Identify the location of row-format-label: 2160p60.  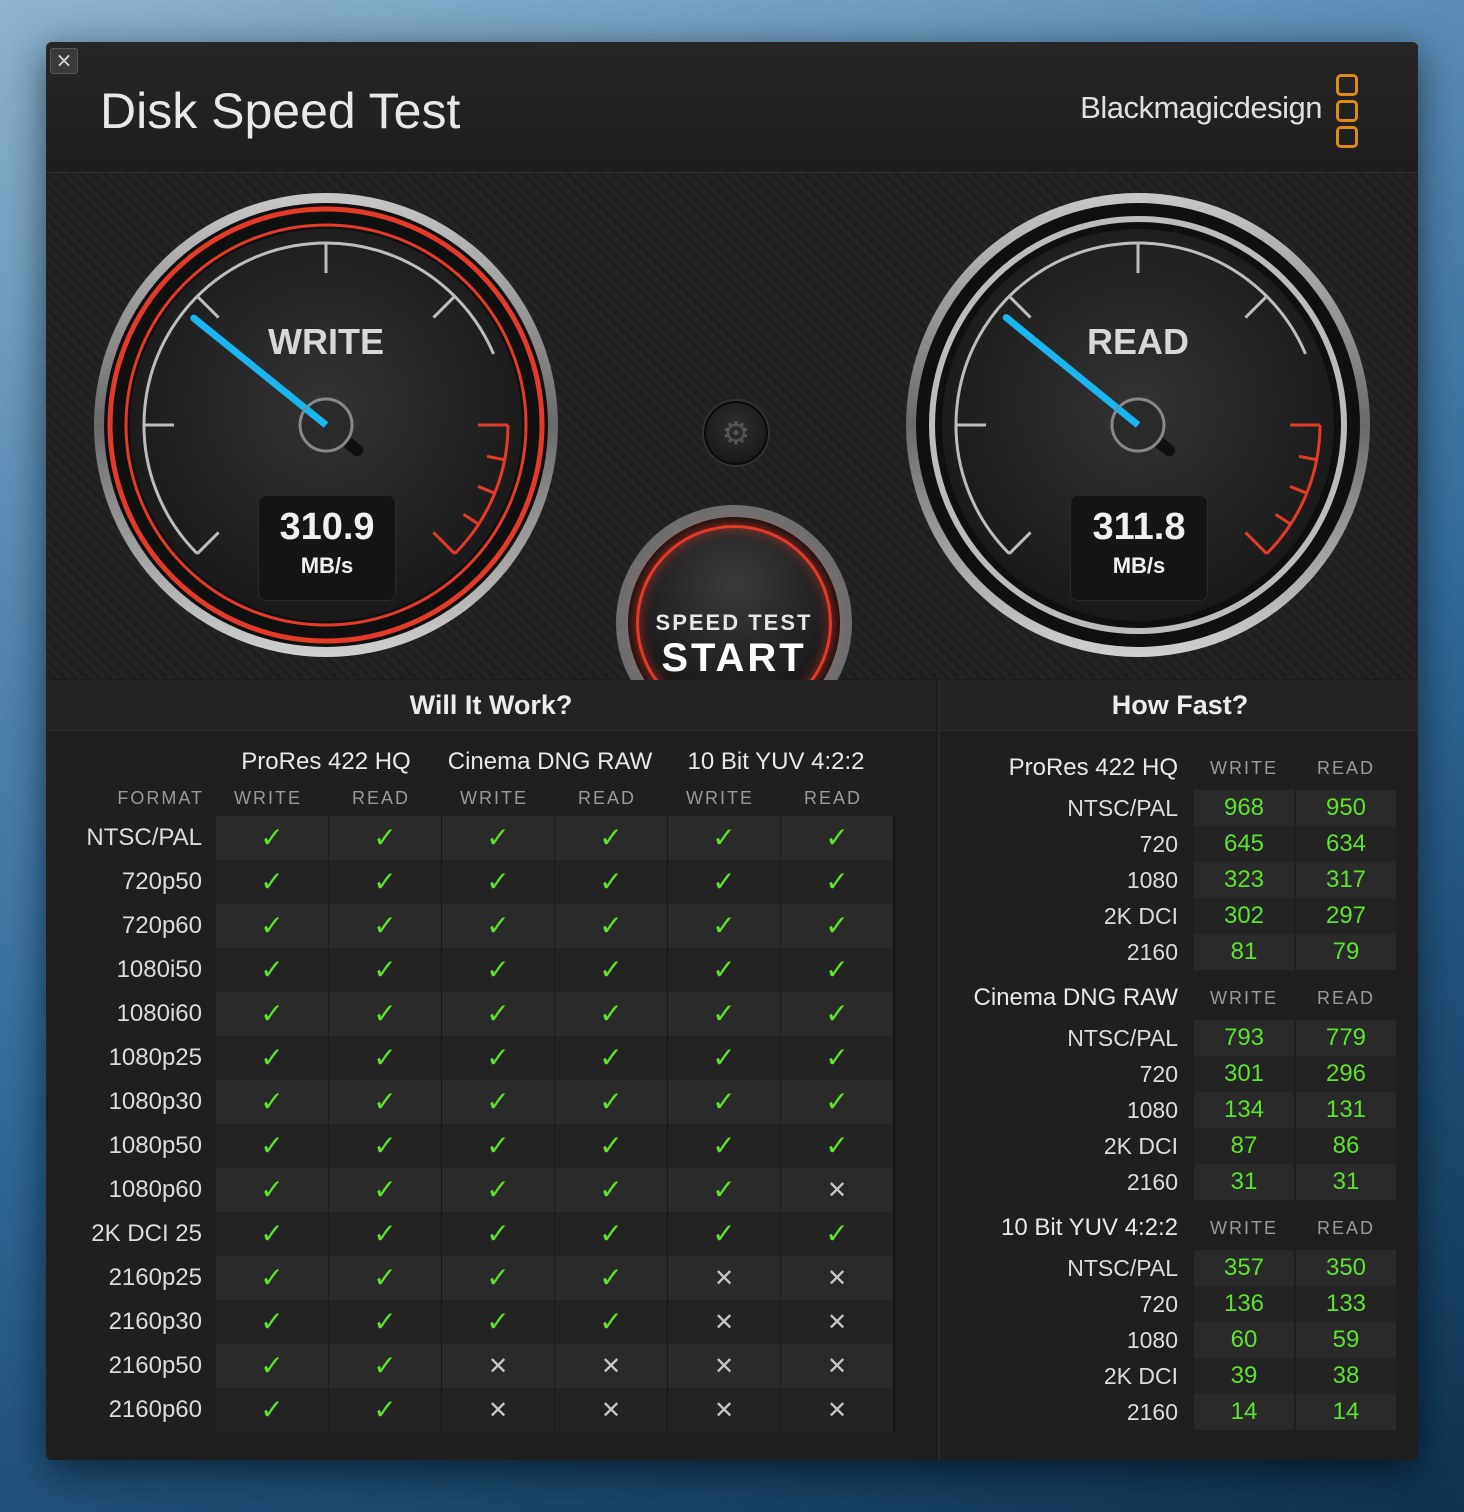
(155, 1409).